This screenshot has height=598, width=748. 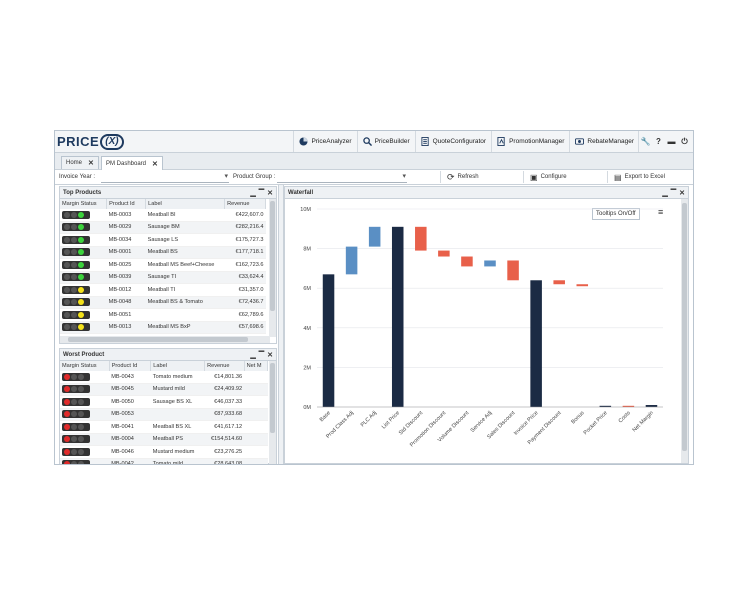 I want to click on table-row: MB-0013 Meatball MS BxP €57,698.6, so click(x=163, y=327).